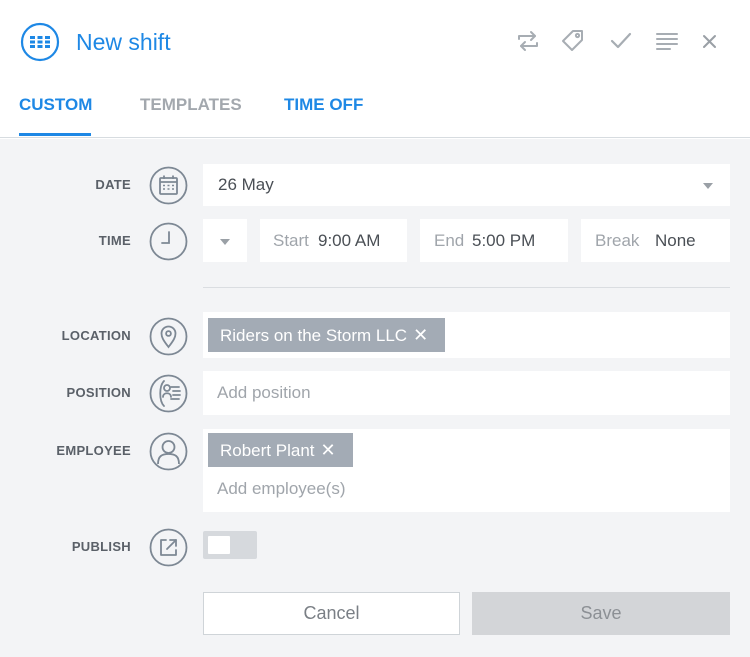  Describe the element at coordinates (291, 240) in the screenshot. I see `start-time-placeholder: Start` at that location.